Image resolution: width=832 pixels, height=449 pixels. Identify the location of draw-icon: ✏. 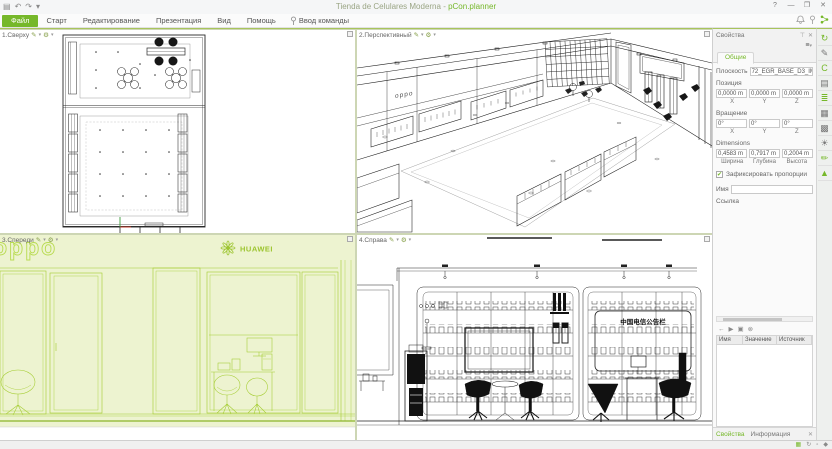
(824, 158).